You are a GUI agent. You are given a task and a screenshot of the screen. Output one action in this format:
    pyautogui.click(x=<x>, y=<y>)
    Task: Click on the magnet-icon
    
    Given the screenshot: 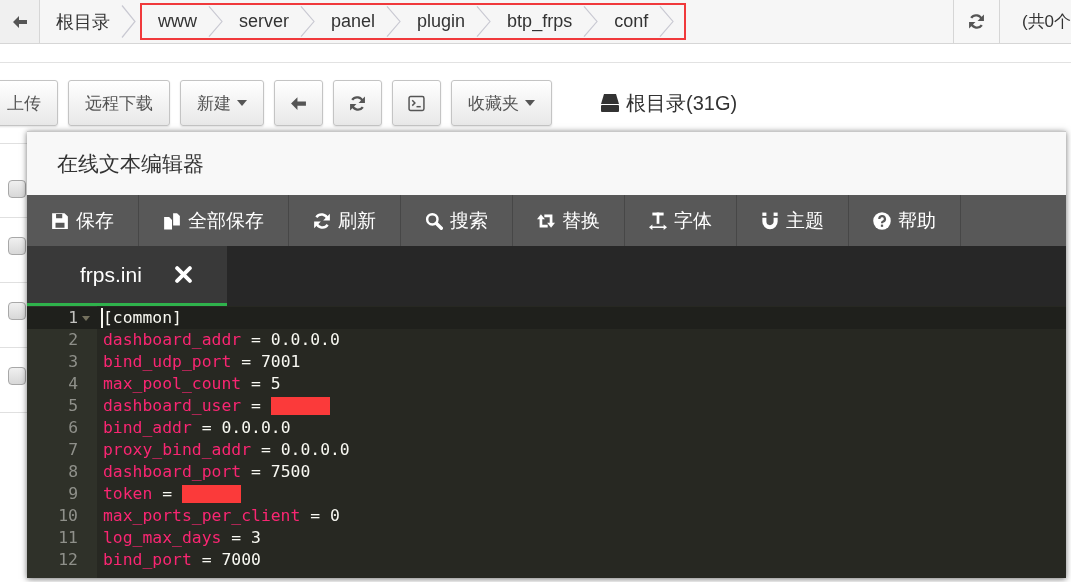 What is the action you would take?
    pyautogui.click(x=770, y=220)
    